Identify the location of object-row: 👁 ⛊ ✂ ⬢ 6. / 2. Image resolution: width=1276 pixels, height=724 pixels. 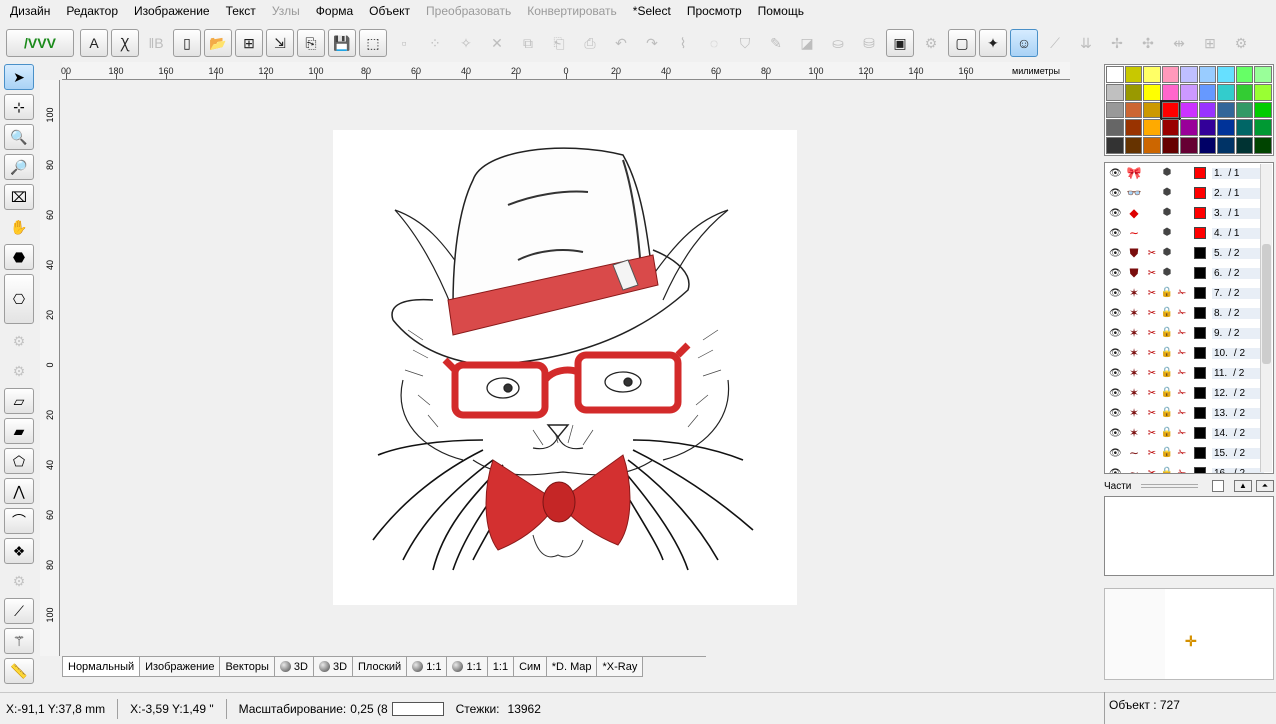
(1189, 273).